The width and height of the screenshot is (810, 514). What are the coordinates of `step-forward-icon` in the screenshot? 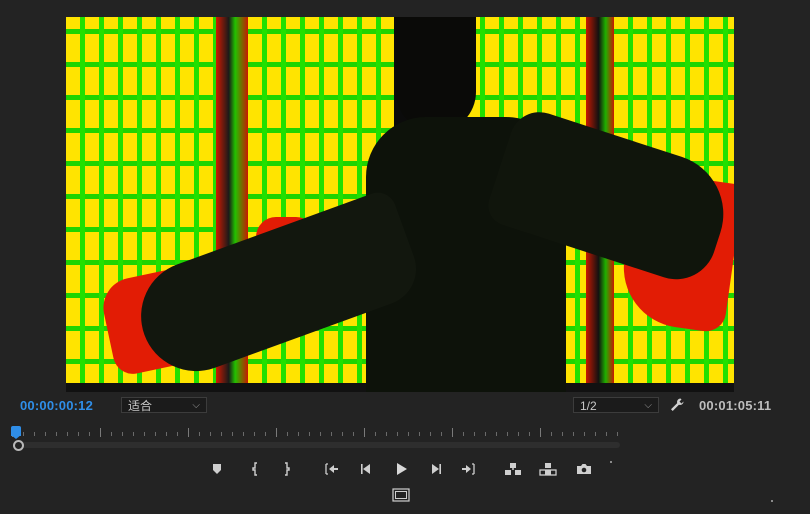 It's located at (436, 469).